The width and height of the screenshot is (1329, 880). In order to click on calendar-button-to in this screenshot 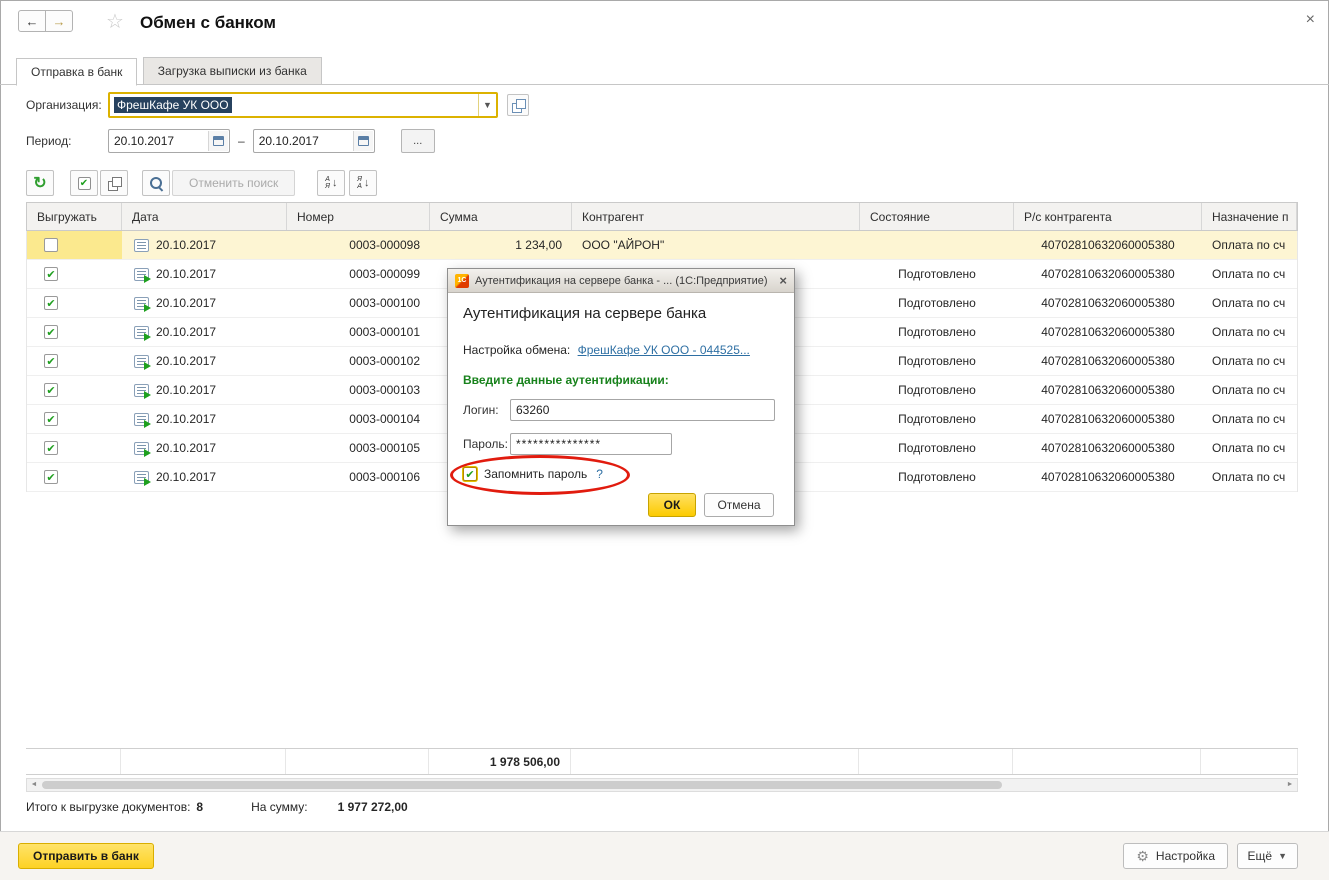, I will do `click(362, 141)`.